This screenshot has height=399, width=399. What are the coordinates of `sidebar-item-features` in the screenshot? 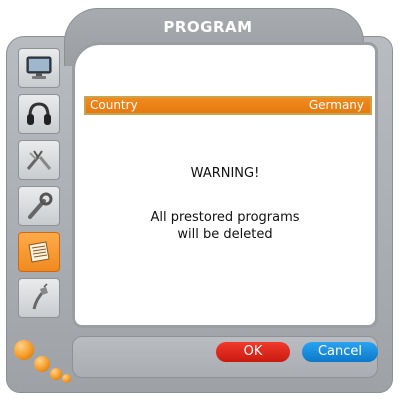 It's located at (39, 160).